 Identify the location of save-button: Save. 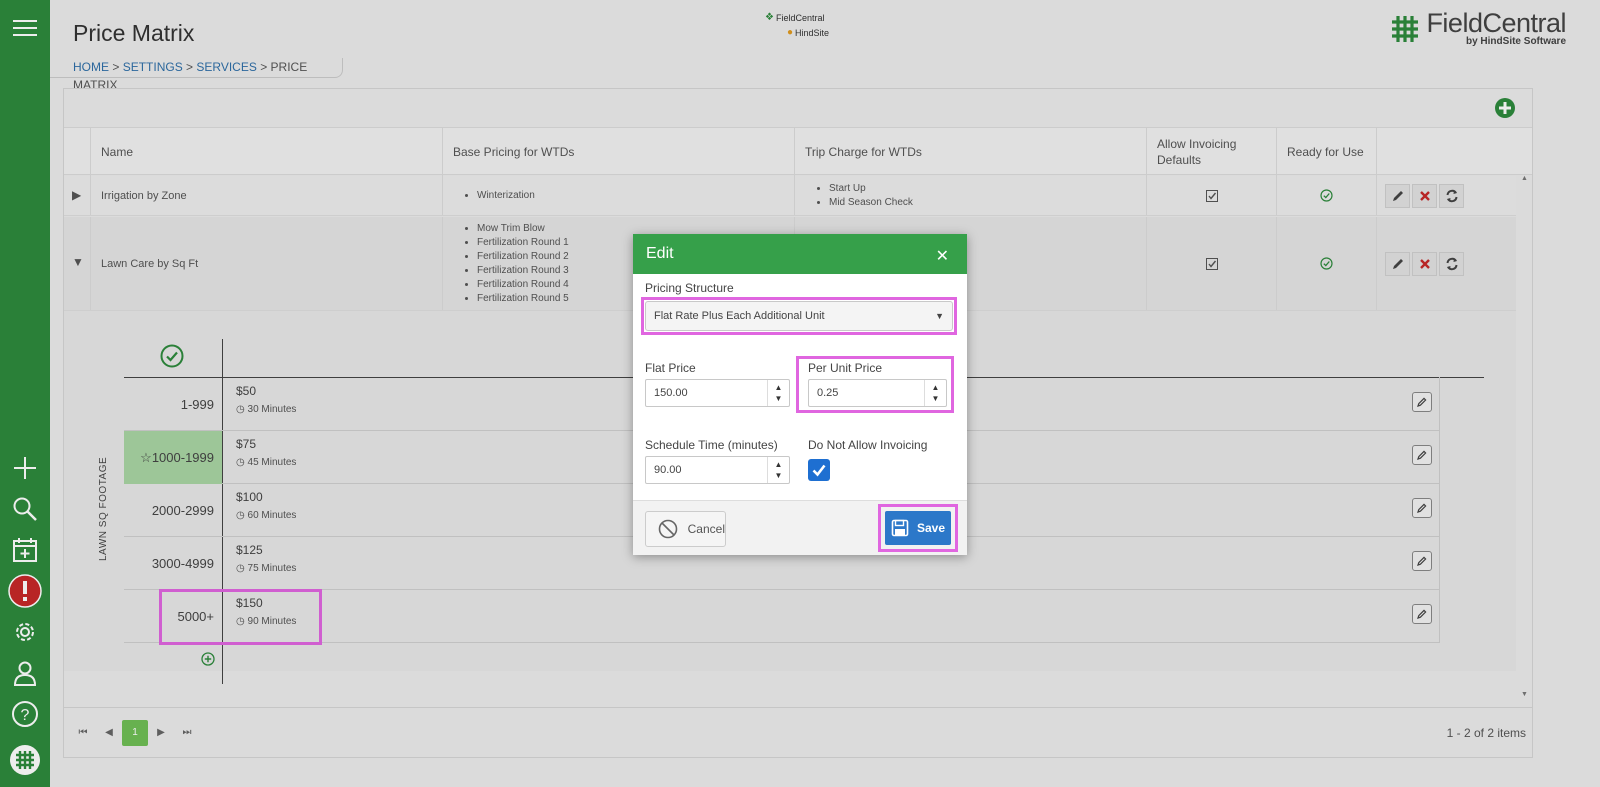
(918, 528).